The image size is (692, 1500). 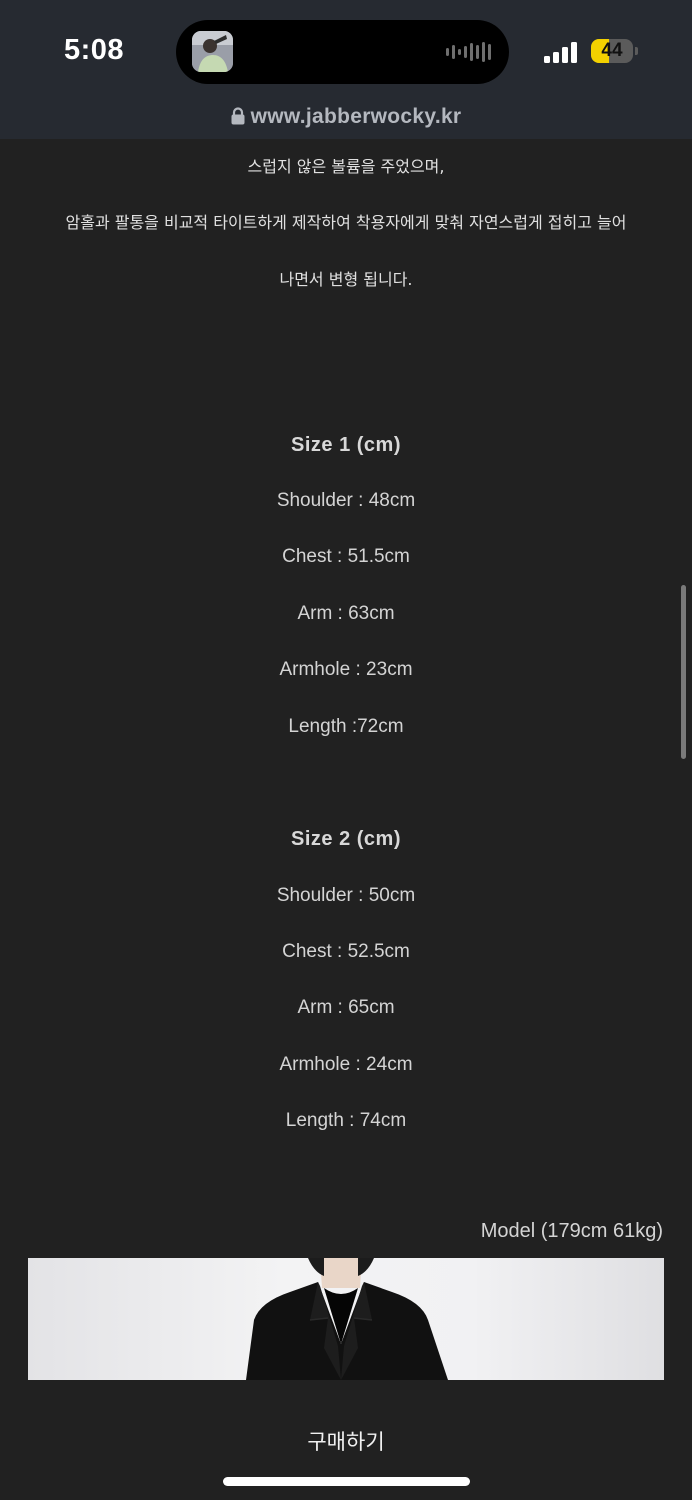 I want to click on size2-chest: Chest : 52.5cm, so click(x=346, y=951).